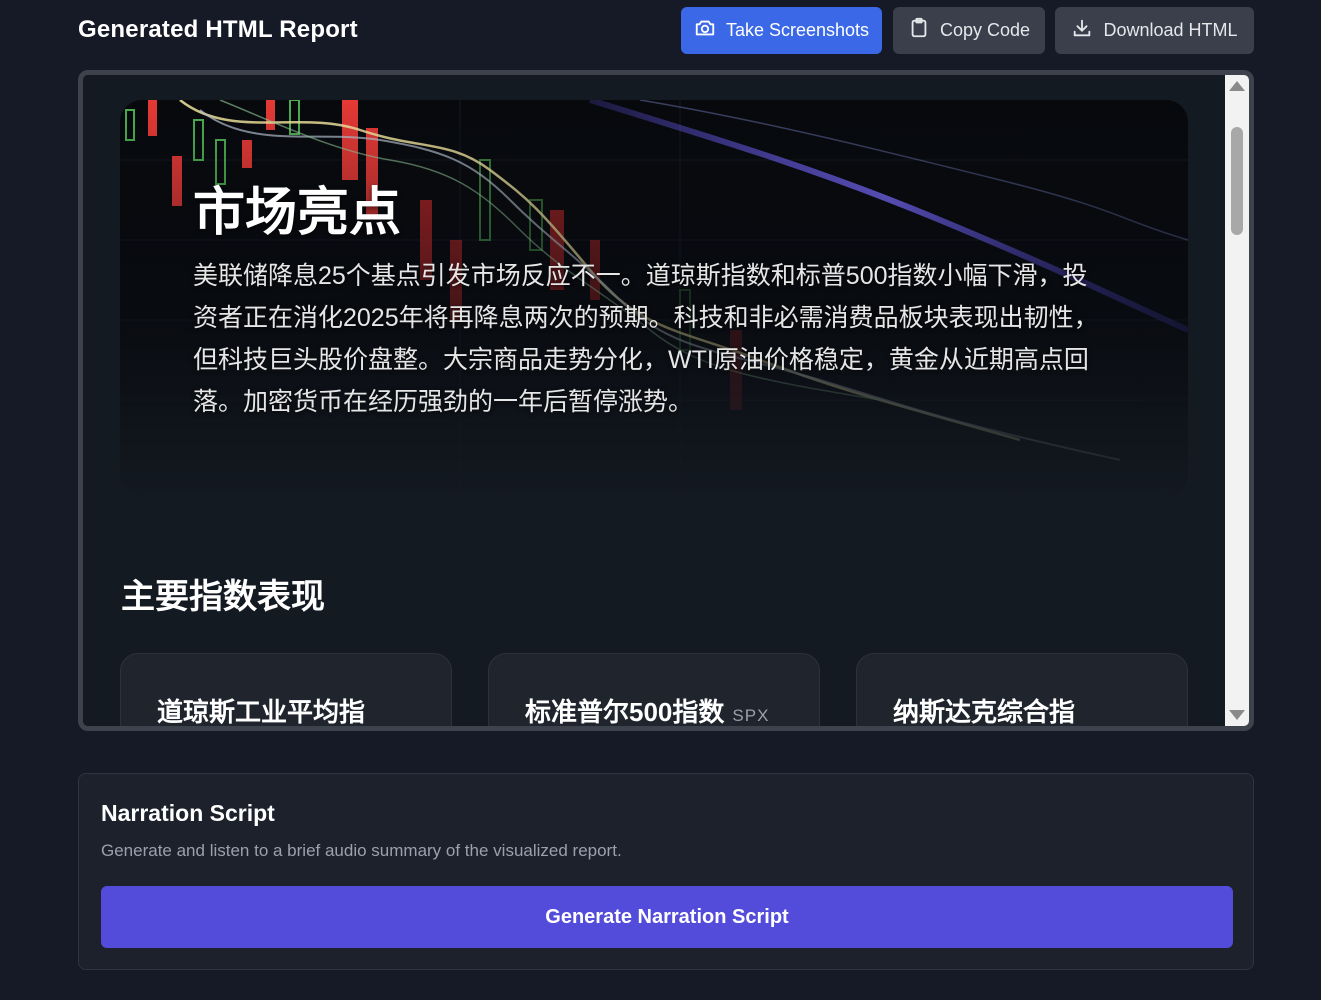  Describe the element at coordinates (1237, 86) in the screenshot. I see `scroll-up-arrow-icon` at that location.